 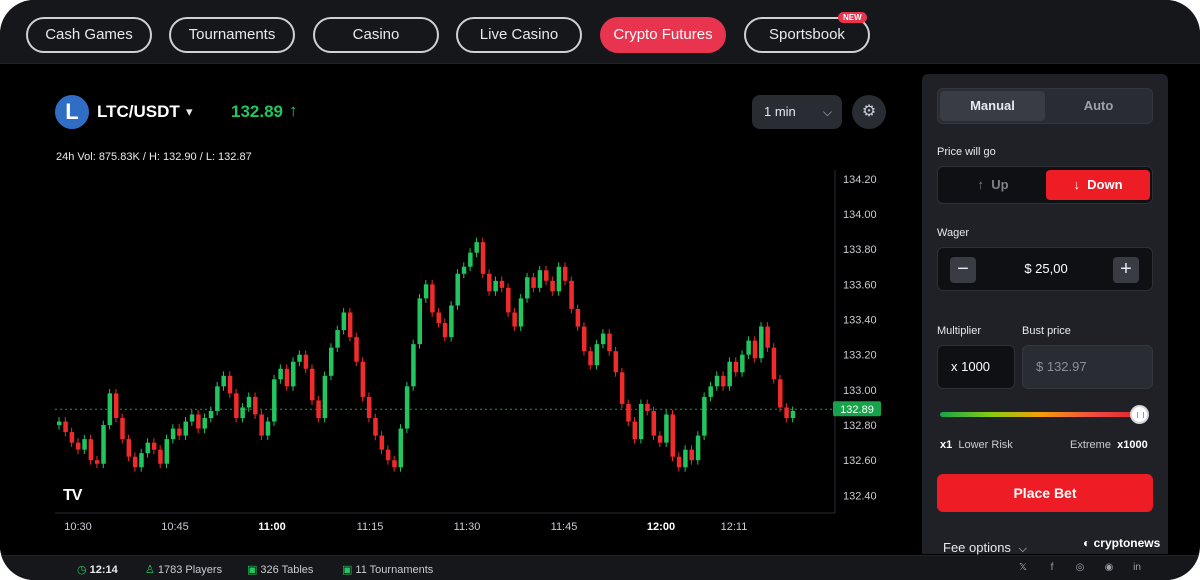 I want to click on fee-options-toggle: Fee options ⌵, so click(x=985, y=548).